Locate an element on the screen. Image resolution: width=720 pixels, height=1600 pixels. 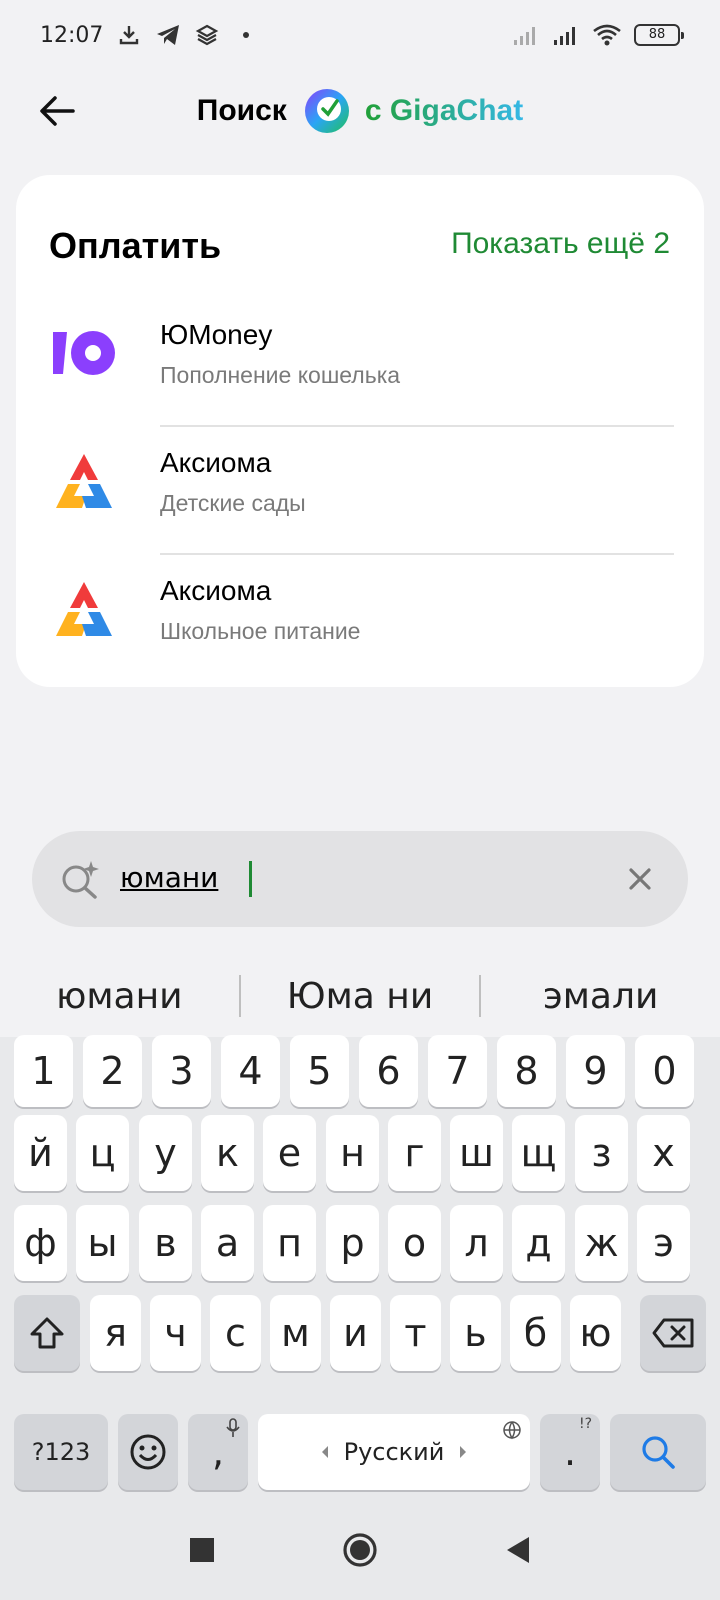
key-letter: к is located at coordinates (227, 1153).